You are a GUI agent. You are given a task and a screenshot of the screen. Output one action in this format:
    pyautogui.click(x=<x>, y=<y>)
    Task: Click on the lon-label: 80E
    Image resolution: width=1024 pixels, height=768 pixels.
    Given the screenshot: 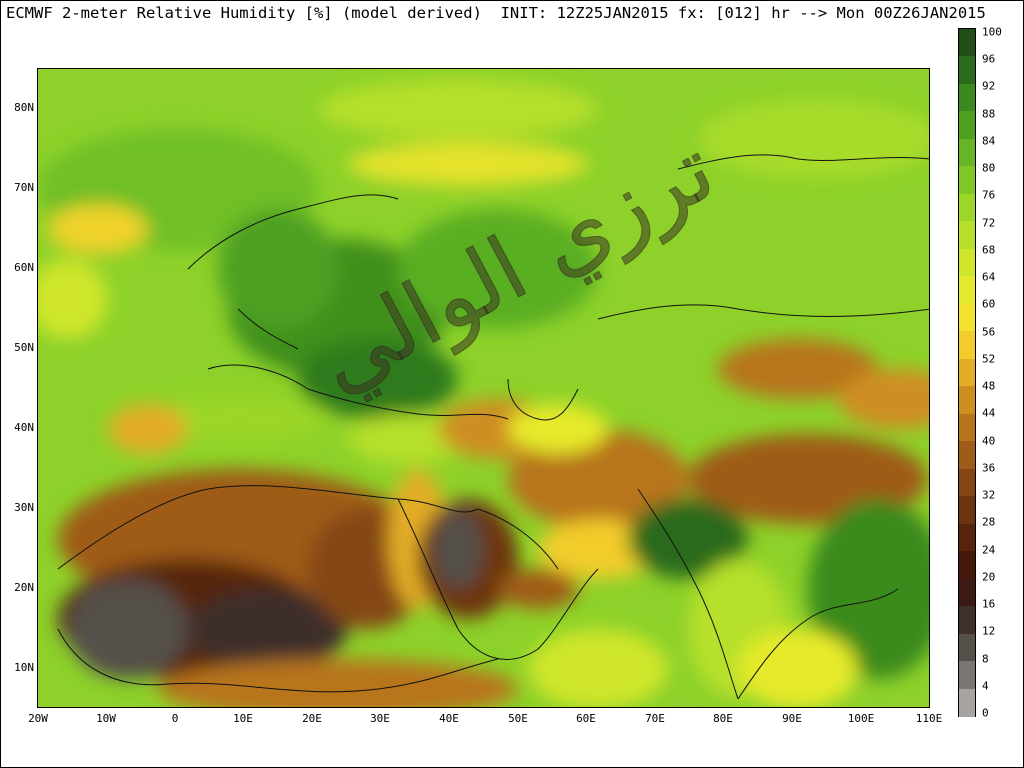 What is the action you would take?
    pyautogui.click(x=723, y=718)
    